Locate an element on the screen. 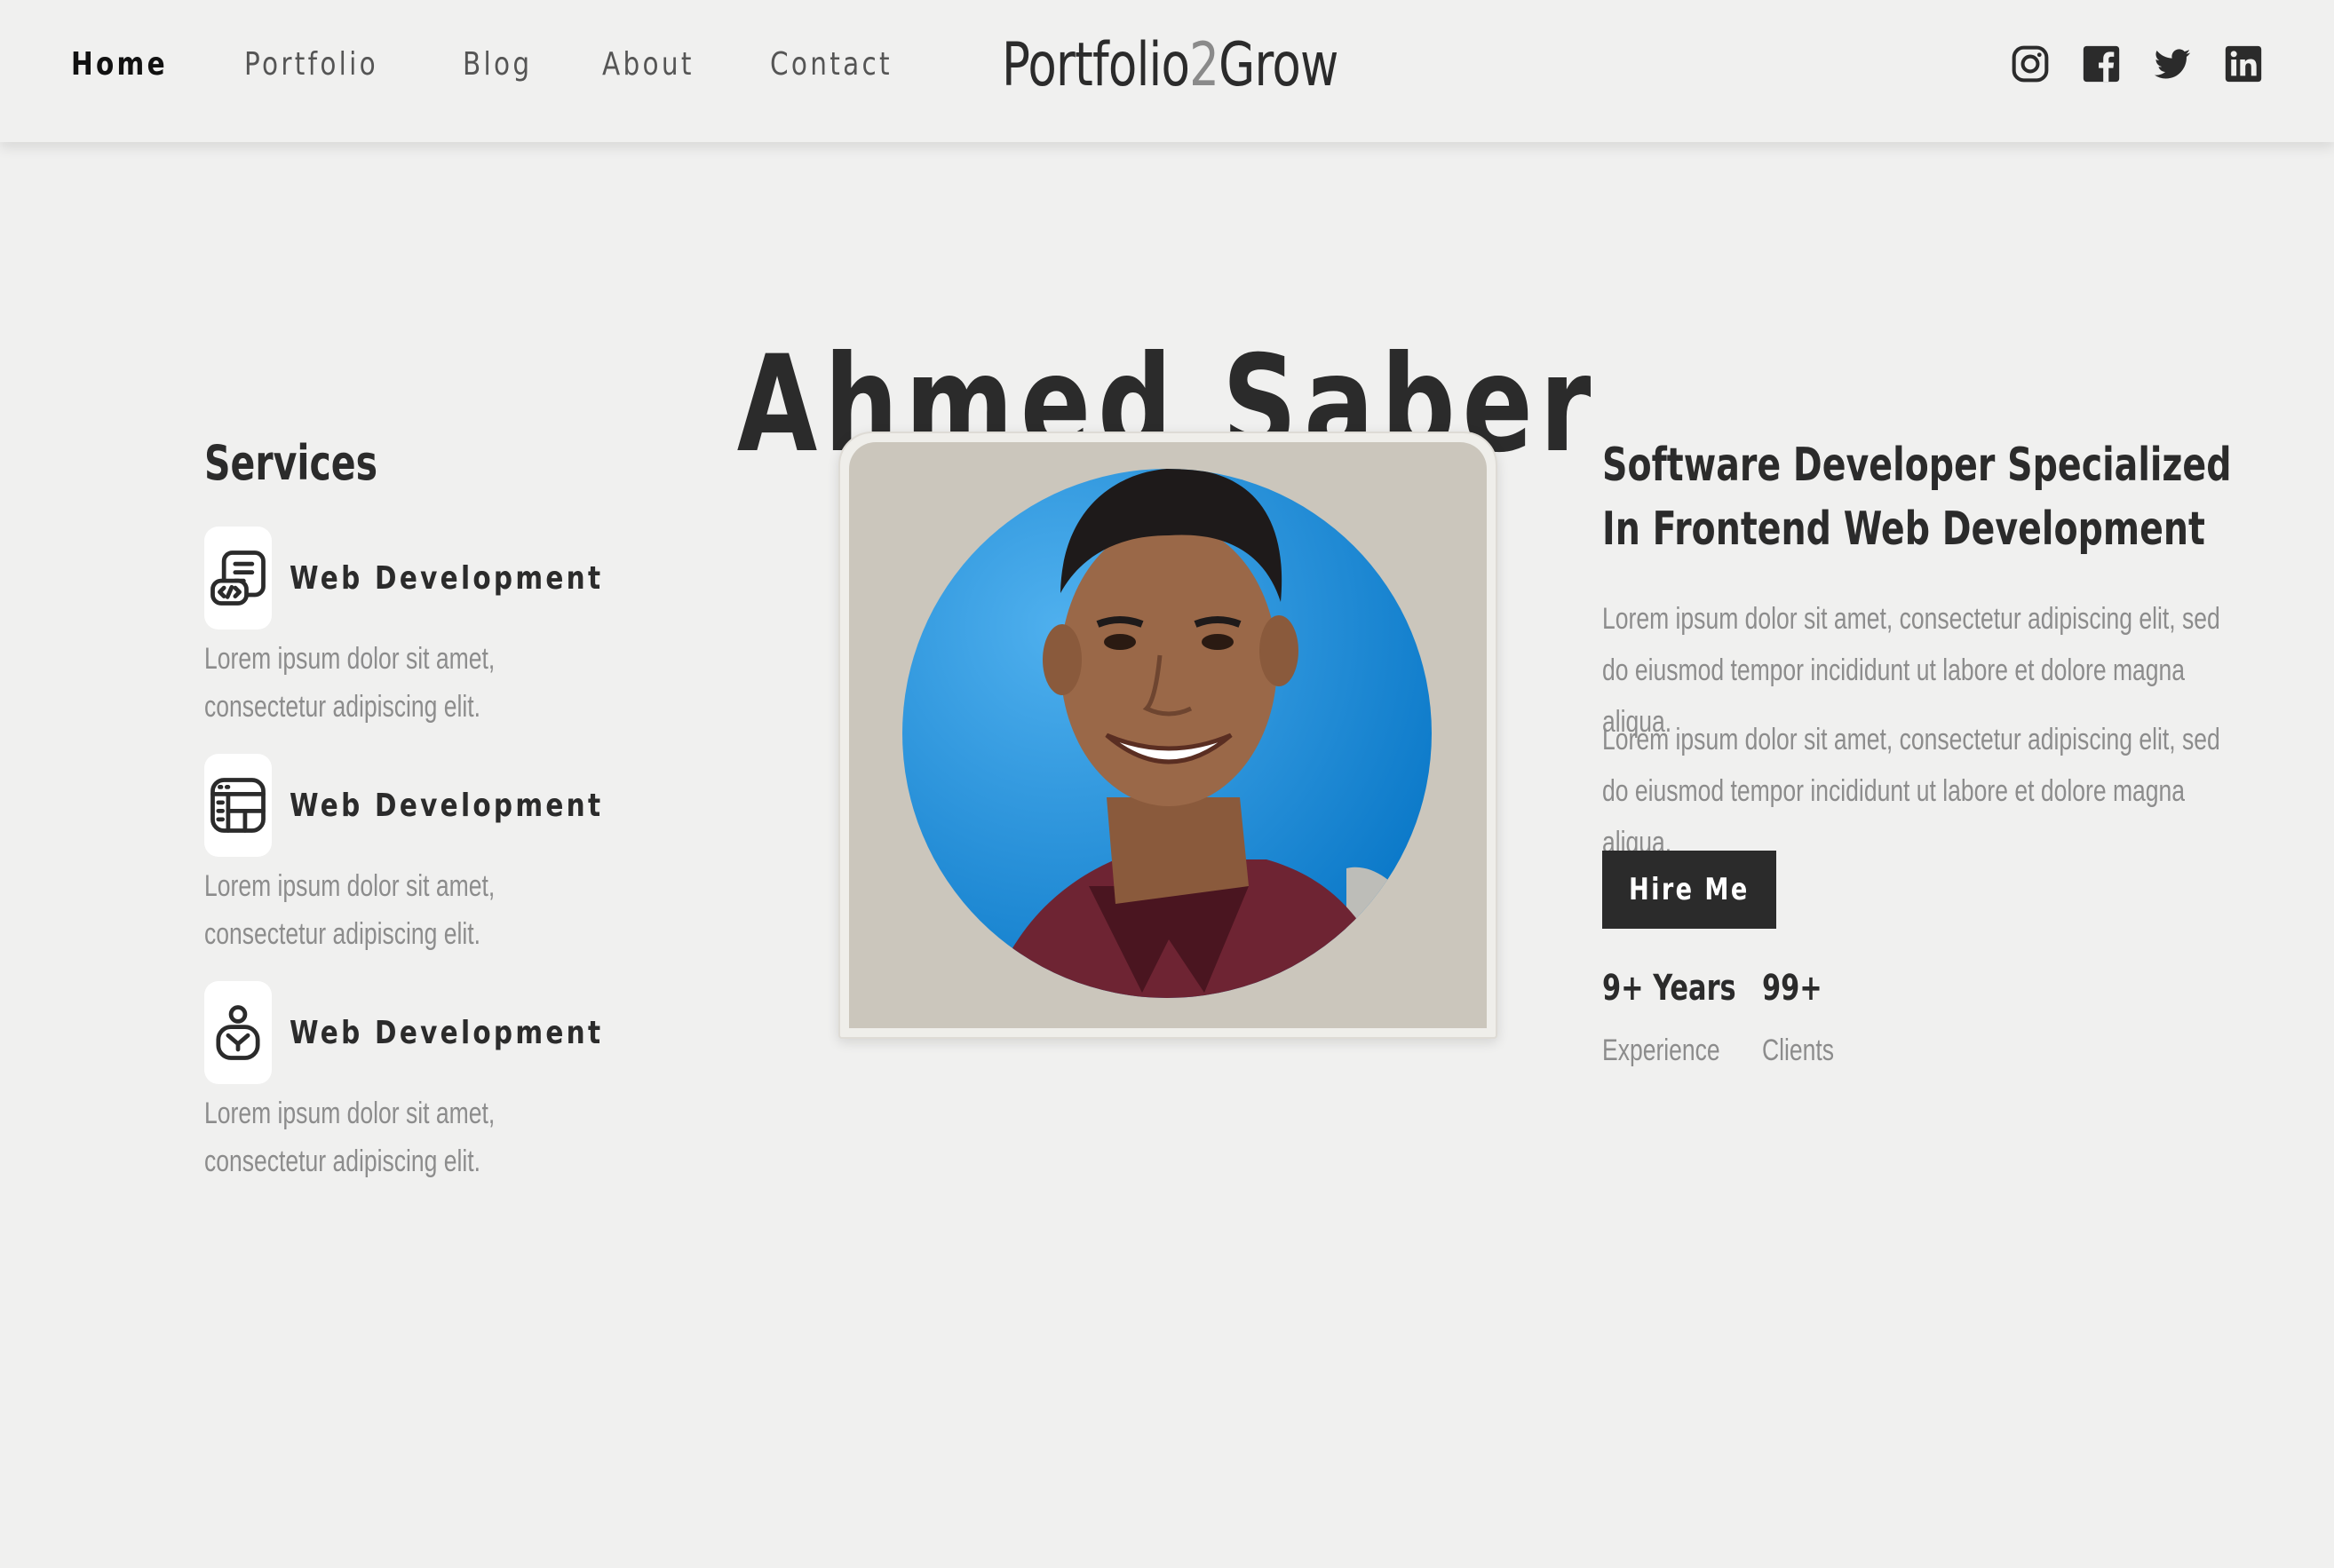  linkedin-icon is located at coordinates (2243, 63).